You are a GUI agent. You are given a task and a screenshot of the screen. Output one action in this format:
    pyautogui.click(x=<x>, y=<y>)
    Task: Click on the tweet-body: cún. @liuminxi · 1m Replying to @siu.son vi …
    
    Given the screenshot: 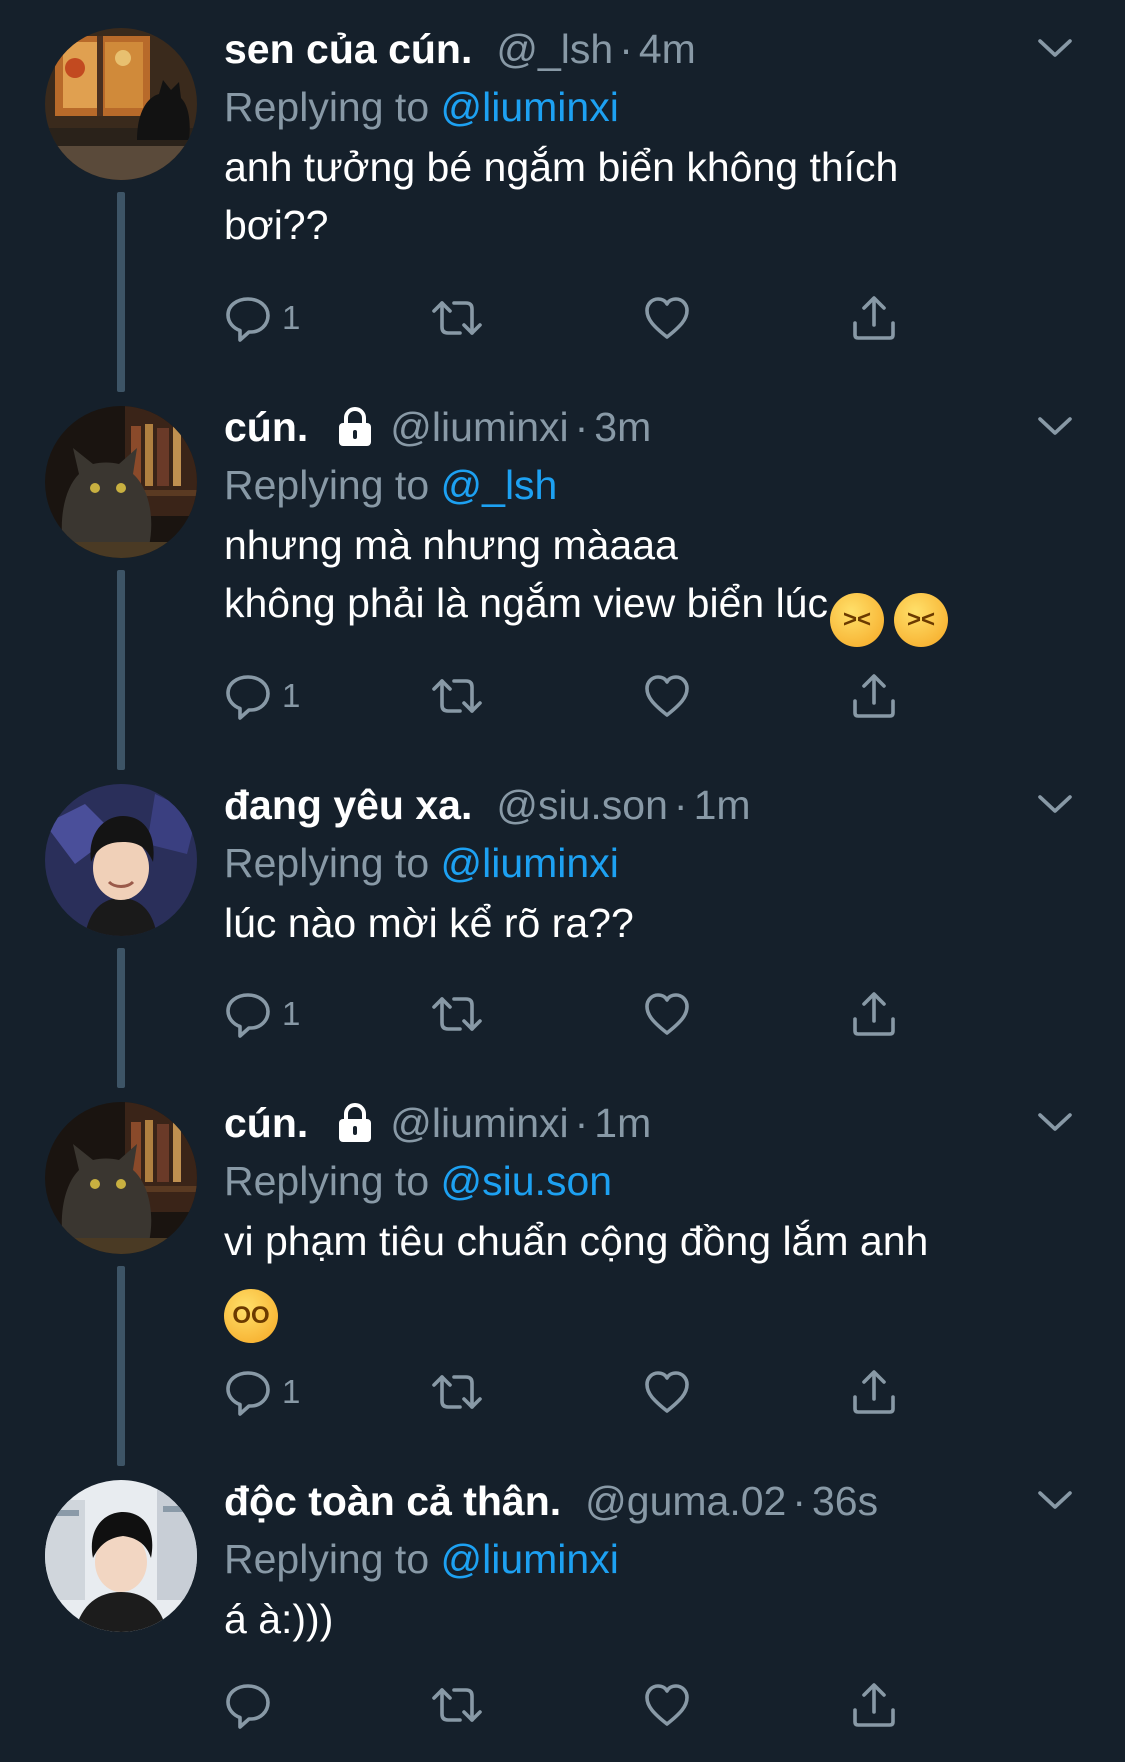 What is the action you would take?
    pyautogui.click(x=654, y=1218)
    